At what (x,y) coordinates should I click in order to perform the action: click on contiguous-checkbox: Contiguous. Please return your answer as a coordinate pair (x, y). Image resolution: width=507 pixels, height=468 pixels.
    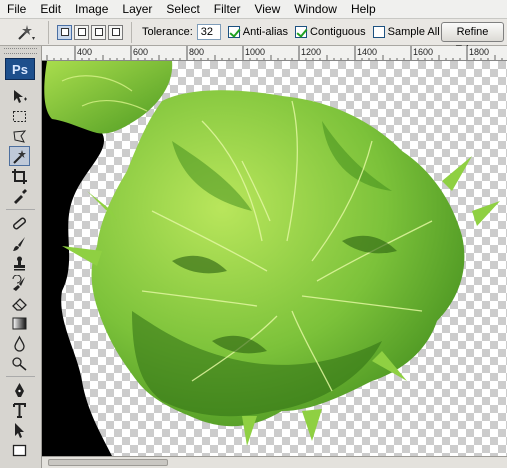
    Looking at the image, I should click on (330, 32).